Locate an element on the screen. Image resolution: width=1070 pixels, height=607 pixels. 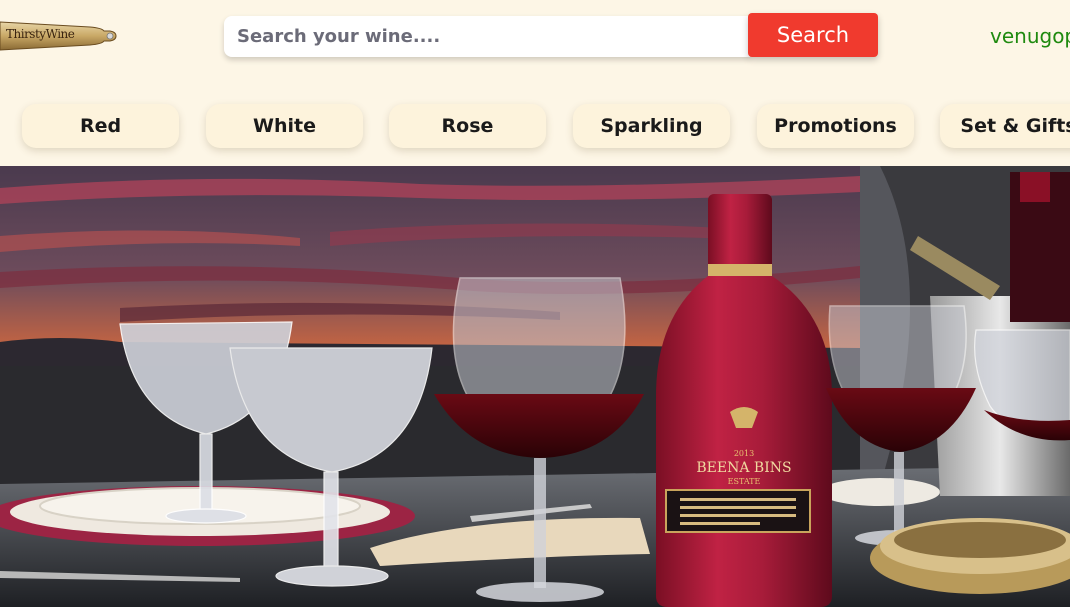
search-input is located at coordinates (487, 36).